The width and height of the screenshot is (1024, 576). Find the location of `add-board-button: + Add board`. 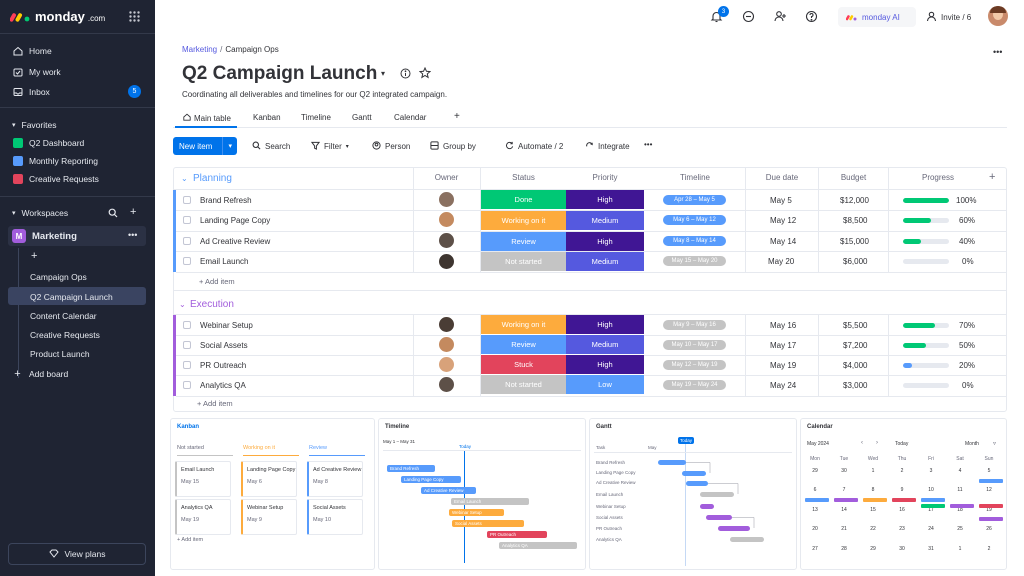

add-board-button: + Add board is located at coordinates (40, 374).